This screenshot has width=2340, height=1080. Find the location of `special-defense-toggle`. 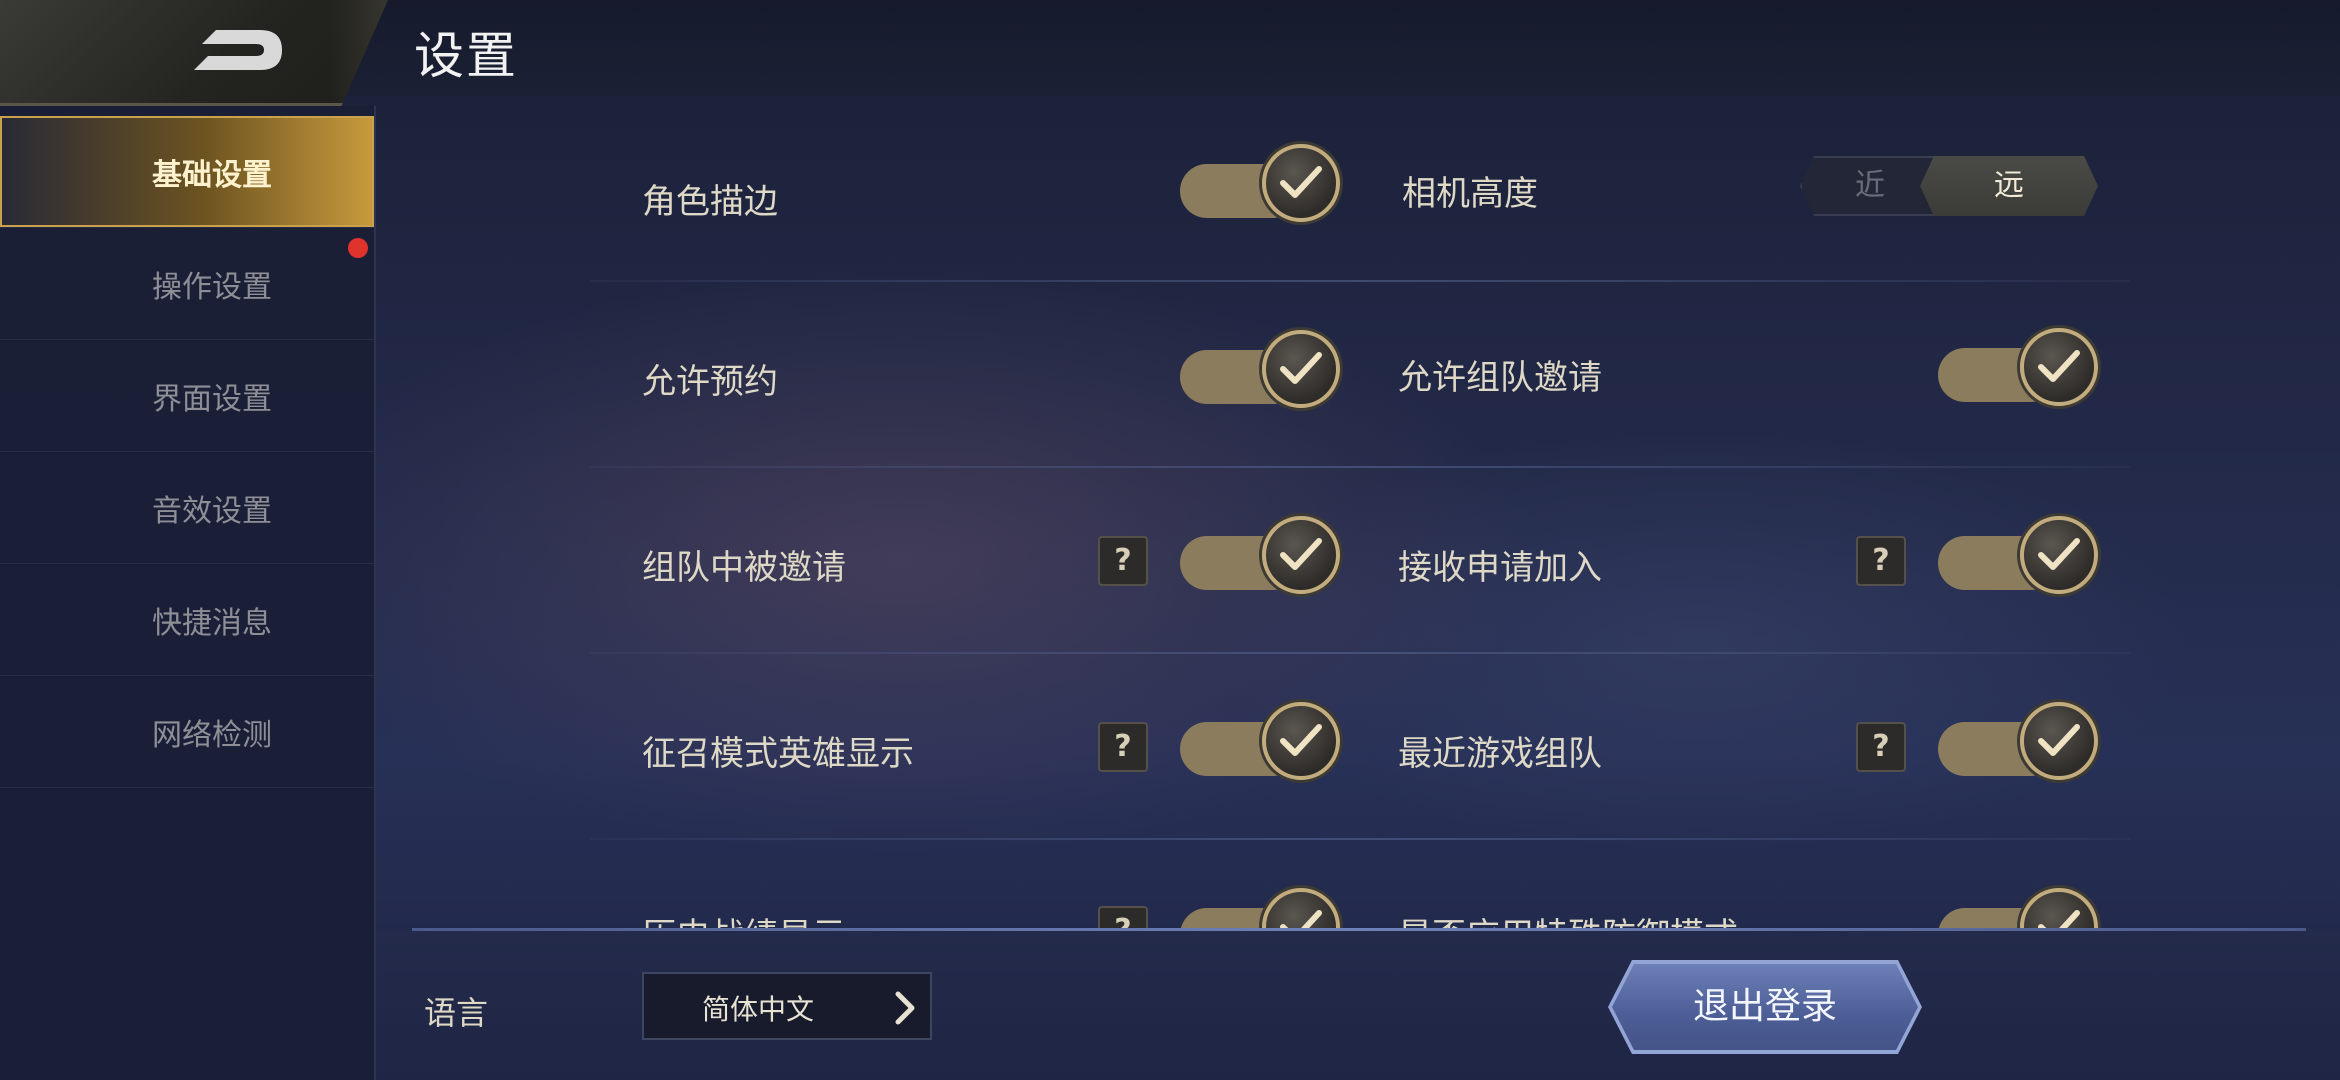

special-defense-toggle is located at coordinates (2018, 907).